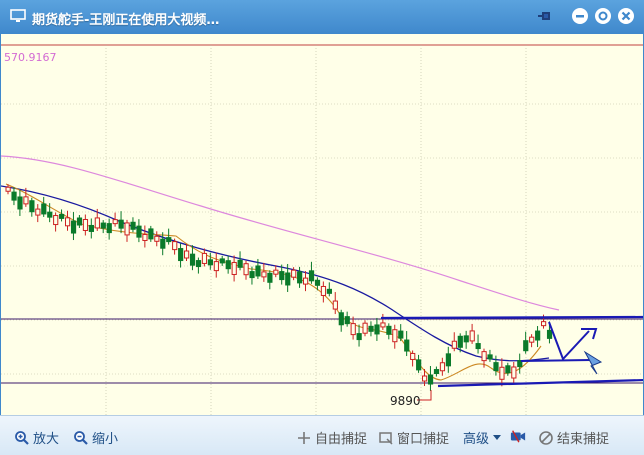 This screenshot has width=644, height=455. What do you see at coordinates (511, 317) in the screenshot?
I see `annotation-top-line` at bounding box center [511, 317].